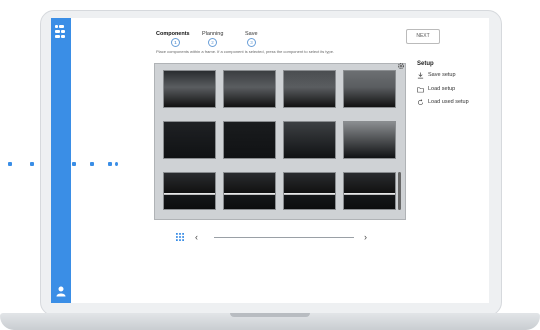 The height and width of the screenshot is (330, 540). What do you see at coordinates (423, 36) in the screenshot?
I see `next-button: NEXT` at bounding box center [423, 36].